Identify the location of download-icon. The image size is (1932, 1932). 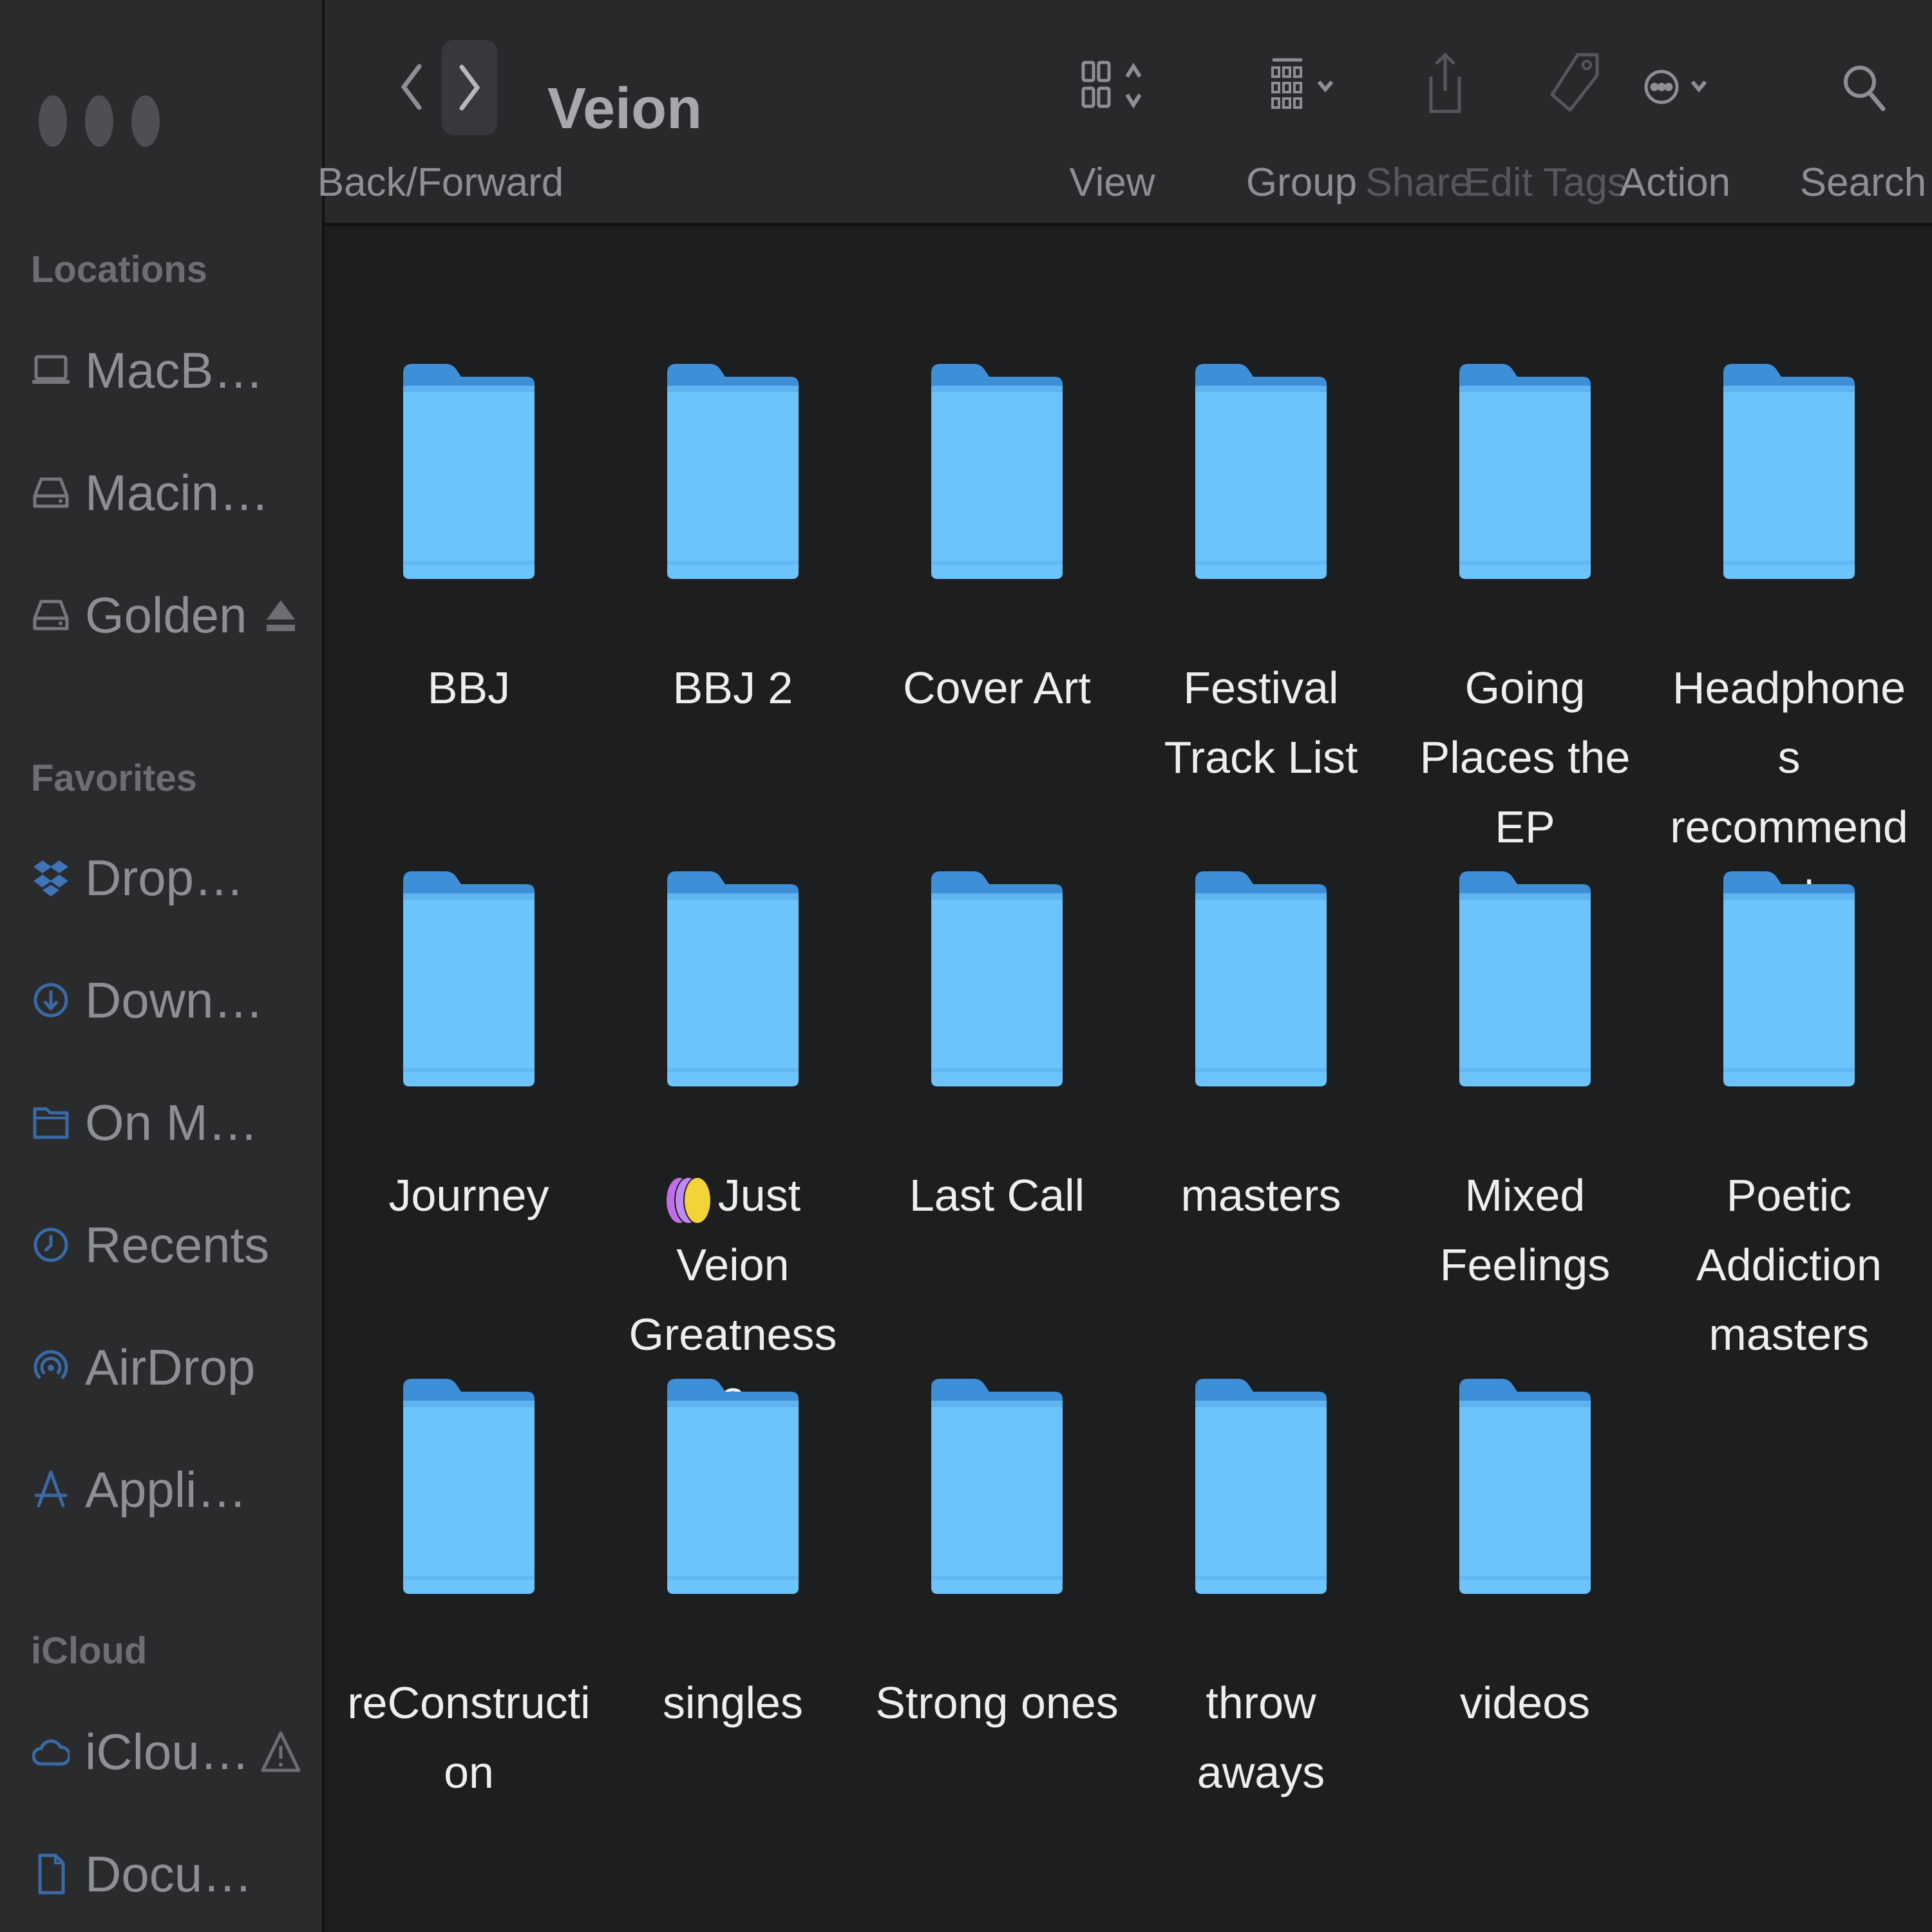
(51, 1001).